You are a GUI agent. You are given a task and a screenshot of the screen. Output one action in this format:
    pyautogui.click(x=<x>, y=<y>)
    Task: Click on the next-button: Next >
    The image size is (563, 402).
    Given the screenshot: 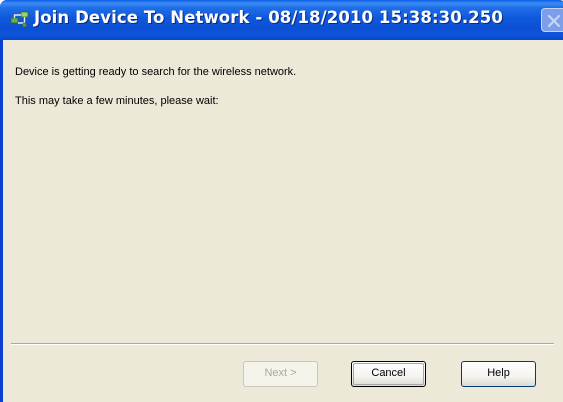 What is the action you would take?
    pyautogui.click(x=280, y=374)
    